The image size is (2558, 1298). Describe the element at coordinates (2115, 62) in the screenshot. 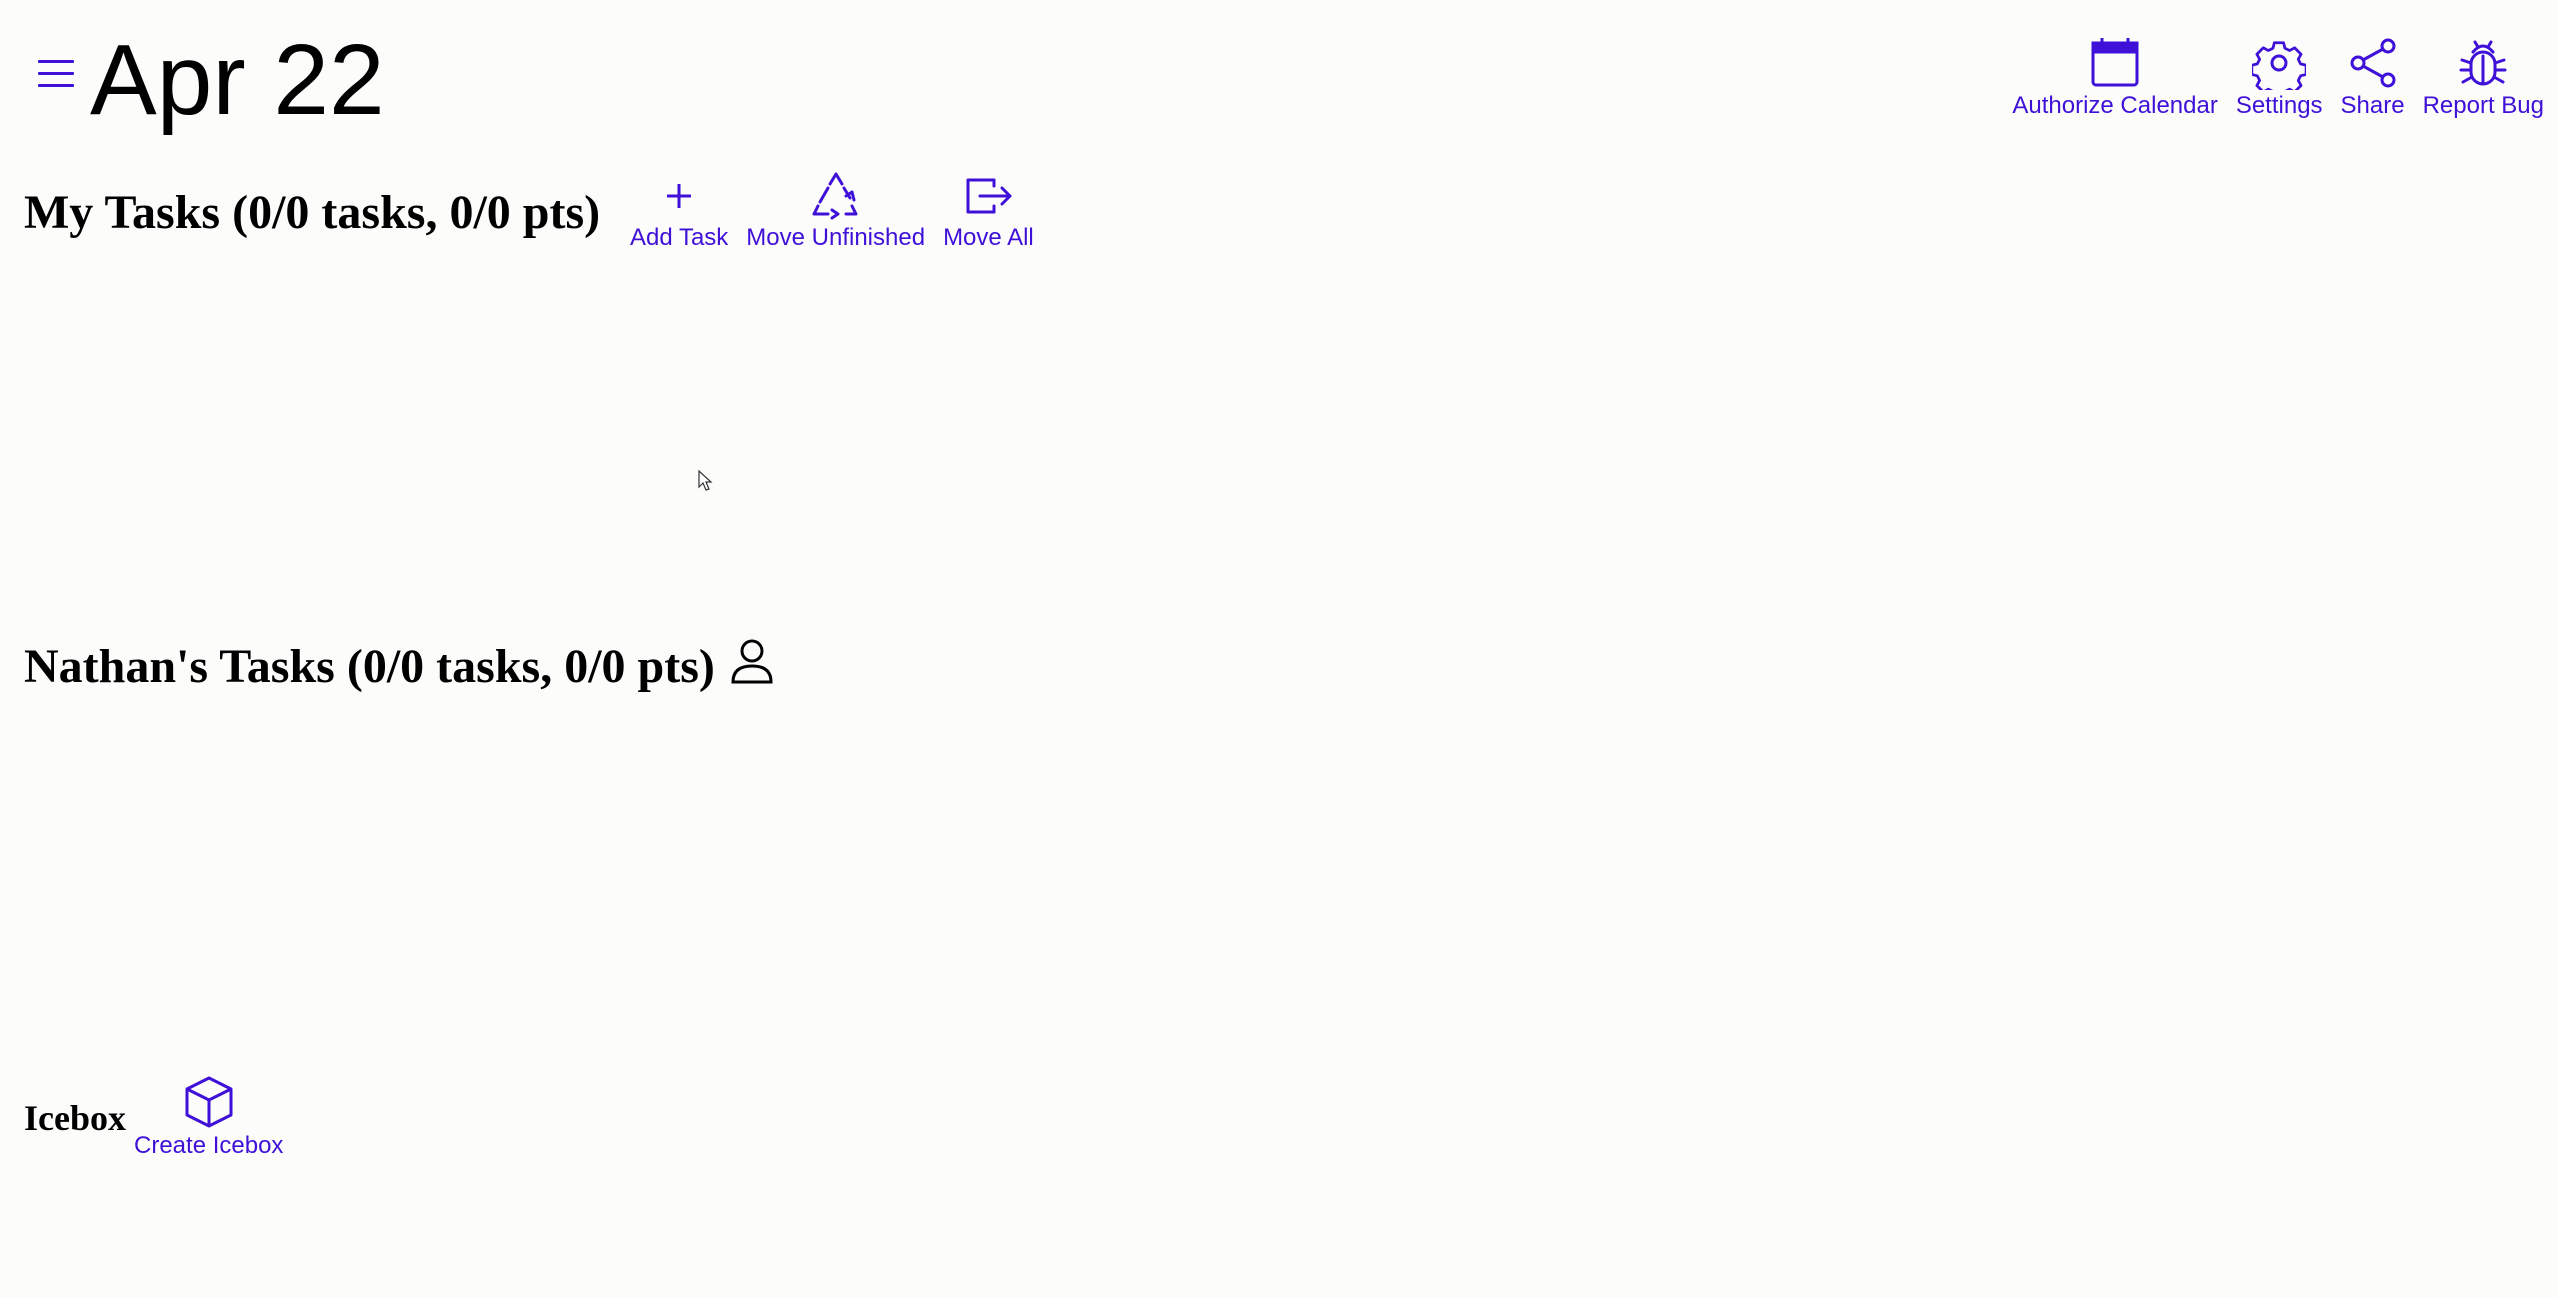

I see `calendar-icon` at that location.